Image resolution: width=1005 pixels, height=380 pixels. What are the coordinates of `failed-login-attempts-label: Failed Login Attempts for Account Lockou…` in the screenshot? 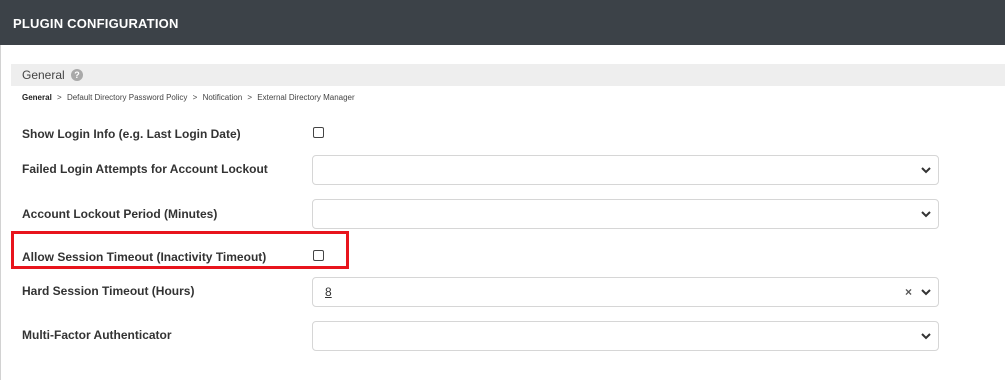 It's located at (145, 169).